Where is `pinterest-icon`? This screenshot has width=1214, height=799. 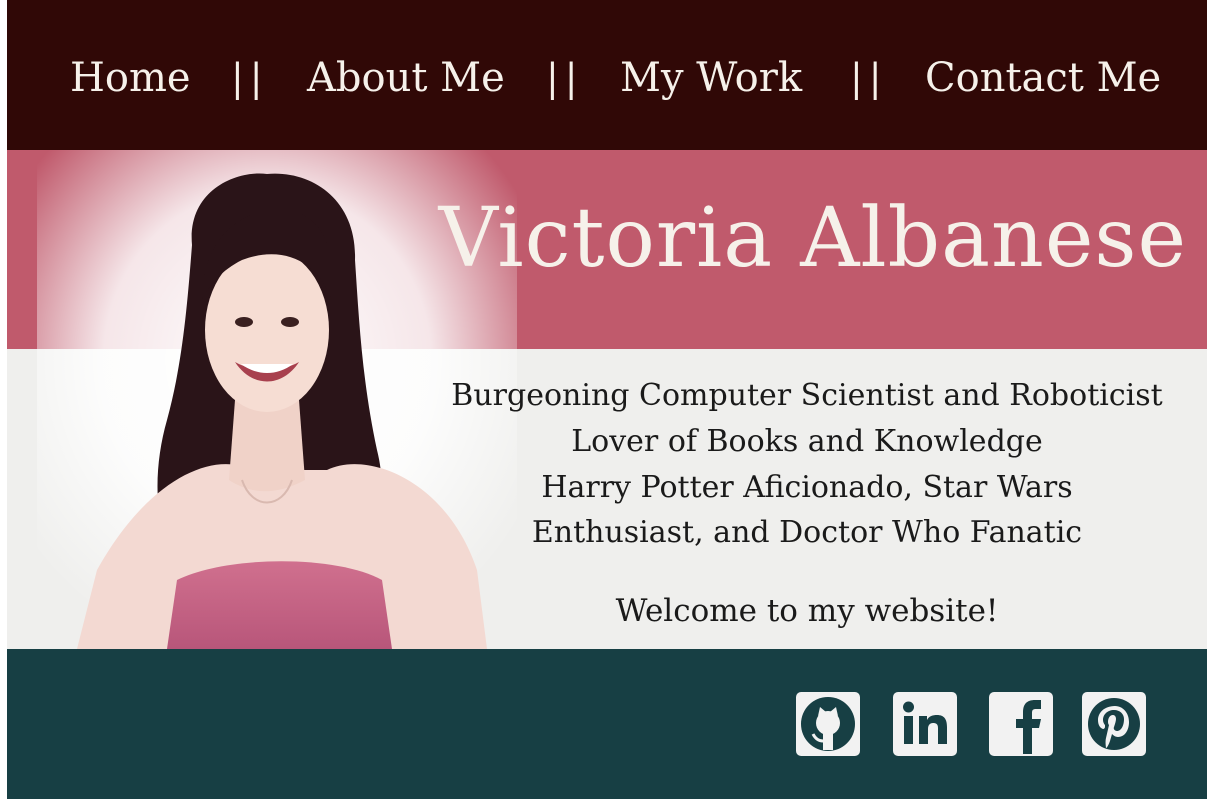 pinterest-icon is located at coordinates (1114, 724).